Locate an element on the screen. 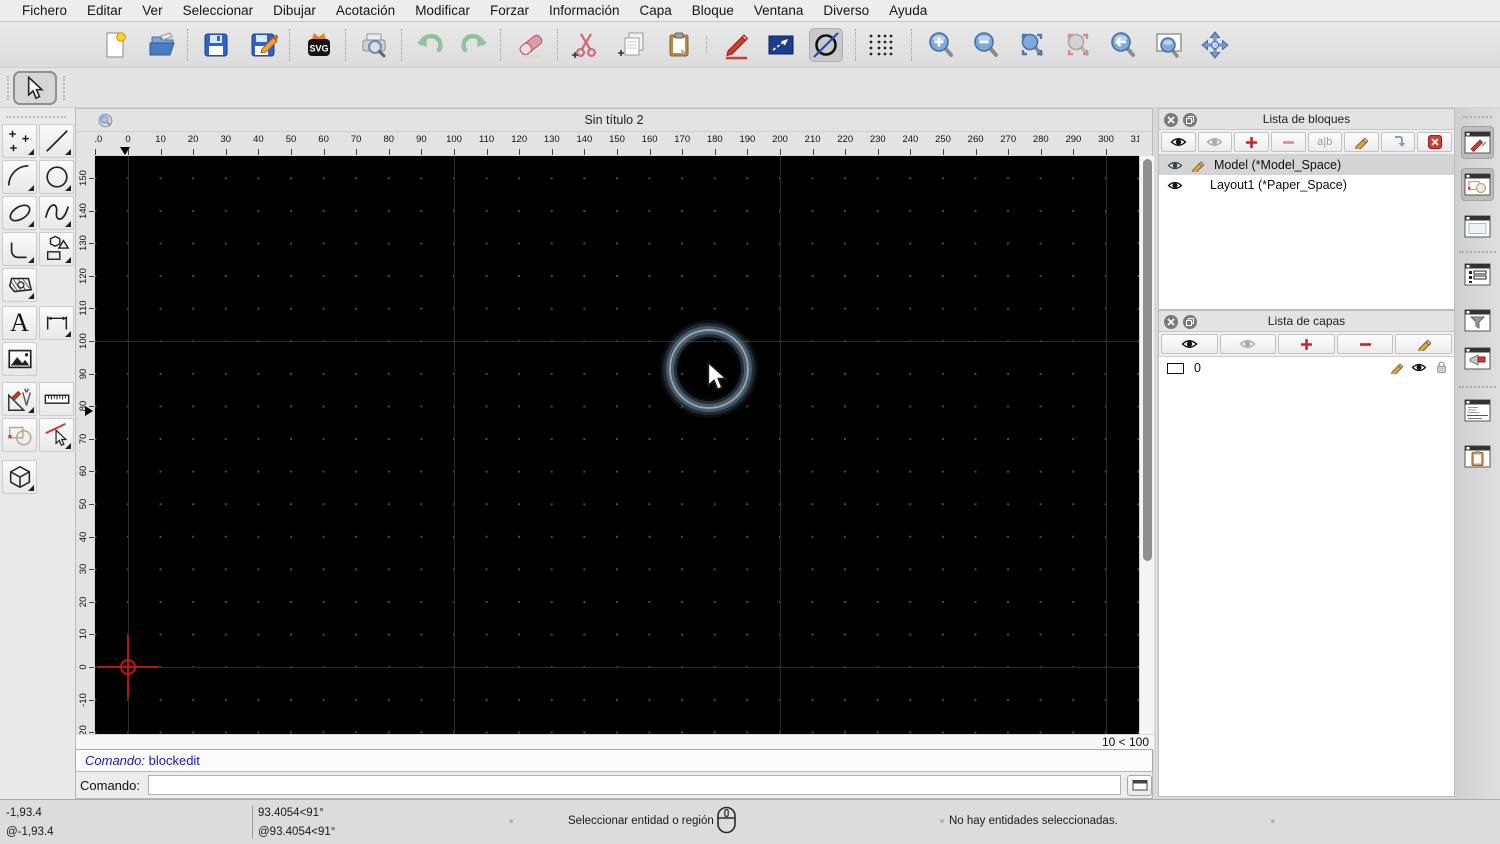 The image size is (1500, 844). zoom-window-button is located at coordinates (1169, 45).